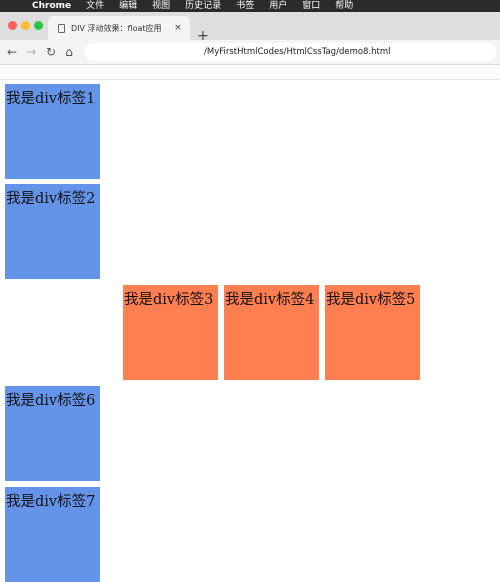  I want to click on minimize-window-button, so click(25, 25).